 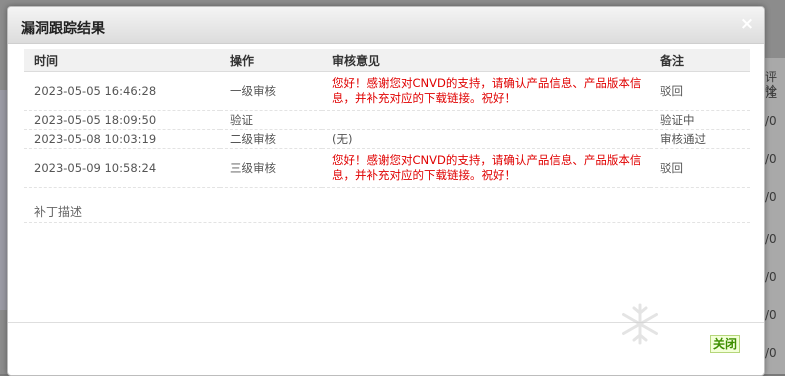 What do you see at coordinates (486, 60) in the screenshot?
I see `column-header-opinion: 审核意见` at bounding box center [486, 60].